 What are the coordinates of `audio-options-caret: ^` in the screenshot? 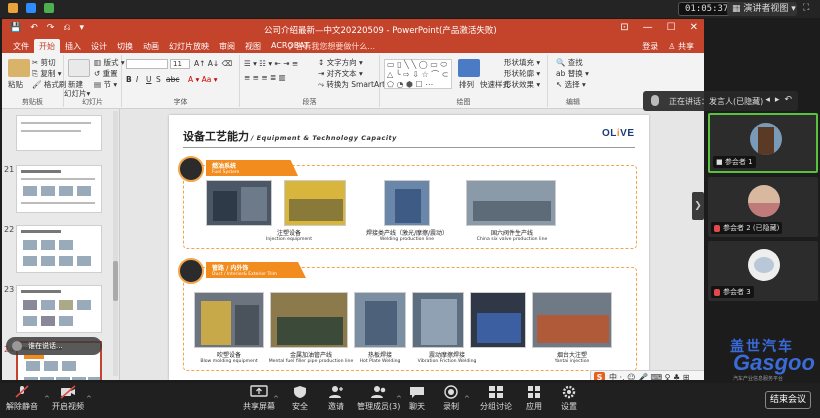 It's located at (47, 399).